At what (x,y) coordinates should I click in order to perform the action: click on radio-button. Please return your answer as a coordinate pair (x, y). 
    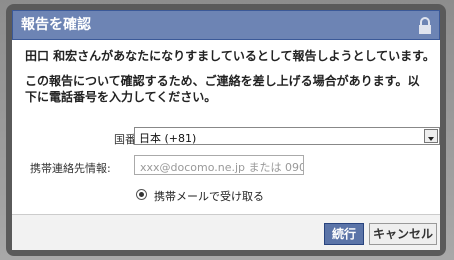
    Looking at the image, I should click on (141, 194).